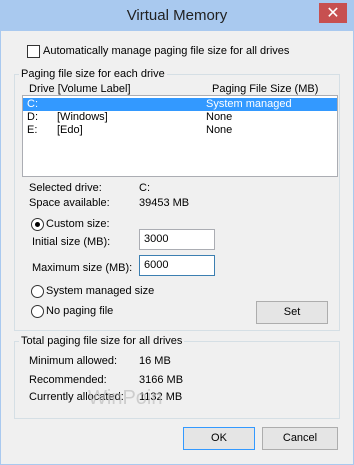  What do you see at coordinates (144, 188) in the screenshot?
I see `selected-drive-value: C:` at bounding box center [144, 188].